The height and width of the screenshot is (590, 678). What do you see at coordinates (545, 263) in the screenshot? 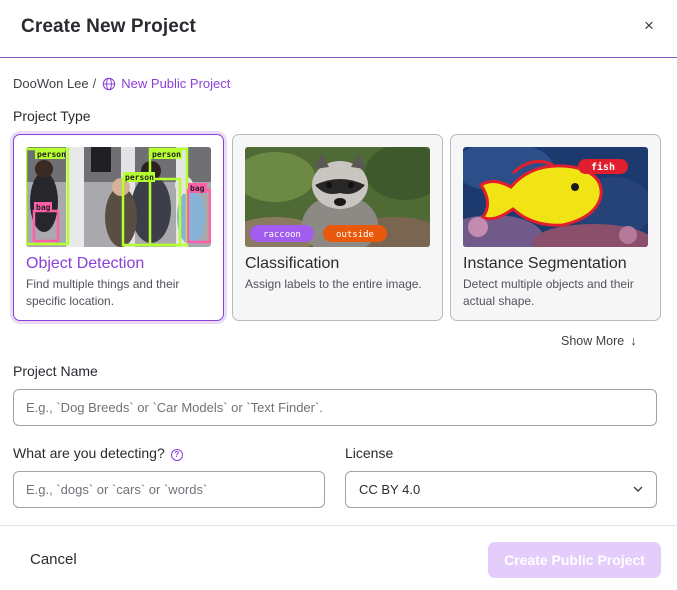
I see `card-name: Instance Segmentation` at bounding box center [545, 263].